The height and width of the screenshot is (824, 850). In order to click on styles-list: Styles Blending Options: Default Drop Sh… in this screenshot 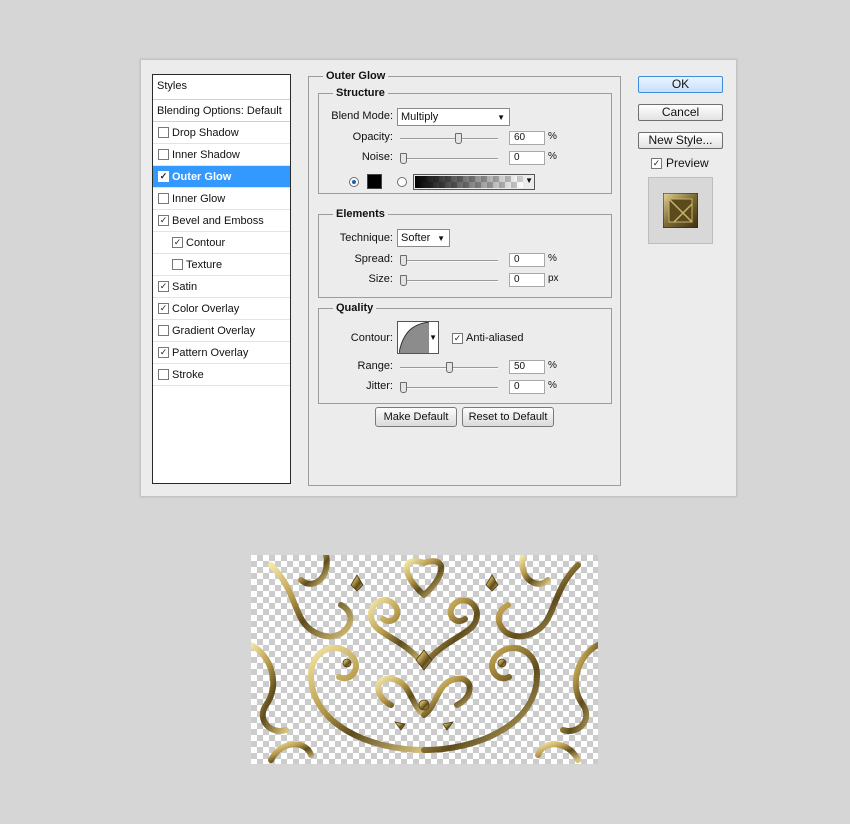, I will do `click(221, 279)`.